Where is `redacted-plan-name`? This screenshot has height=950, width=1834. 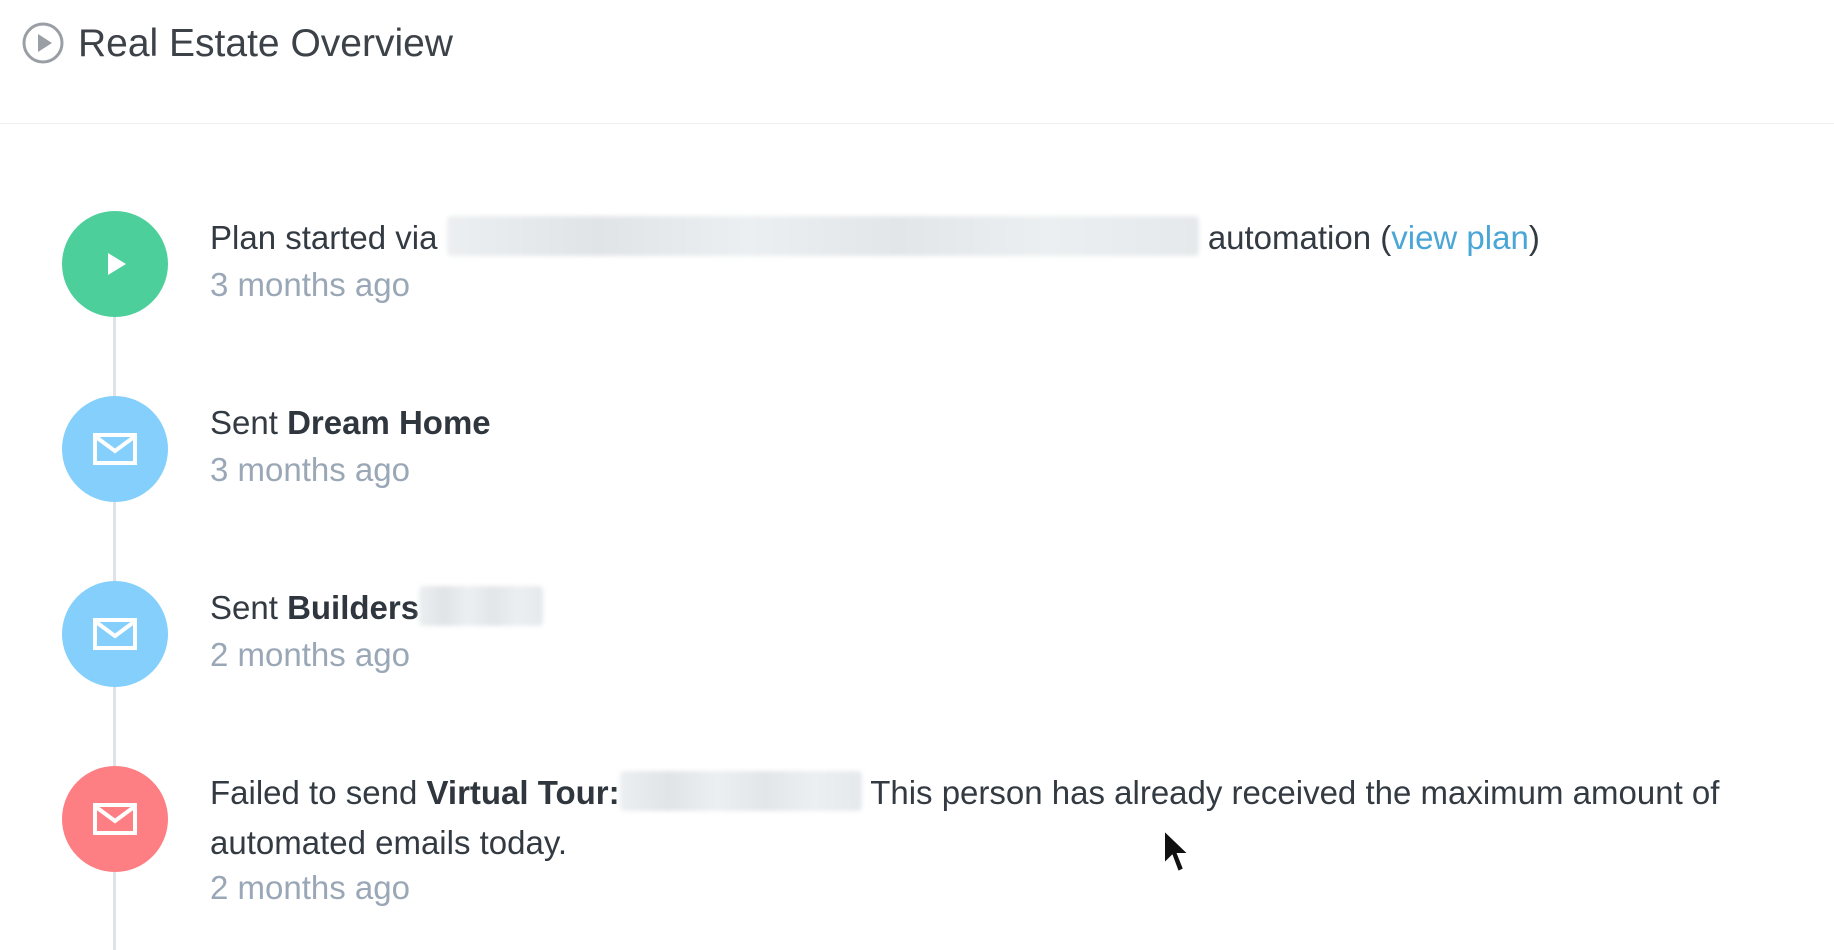 redacted-plan-name is located at coordinates (822, 236).